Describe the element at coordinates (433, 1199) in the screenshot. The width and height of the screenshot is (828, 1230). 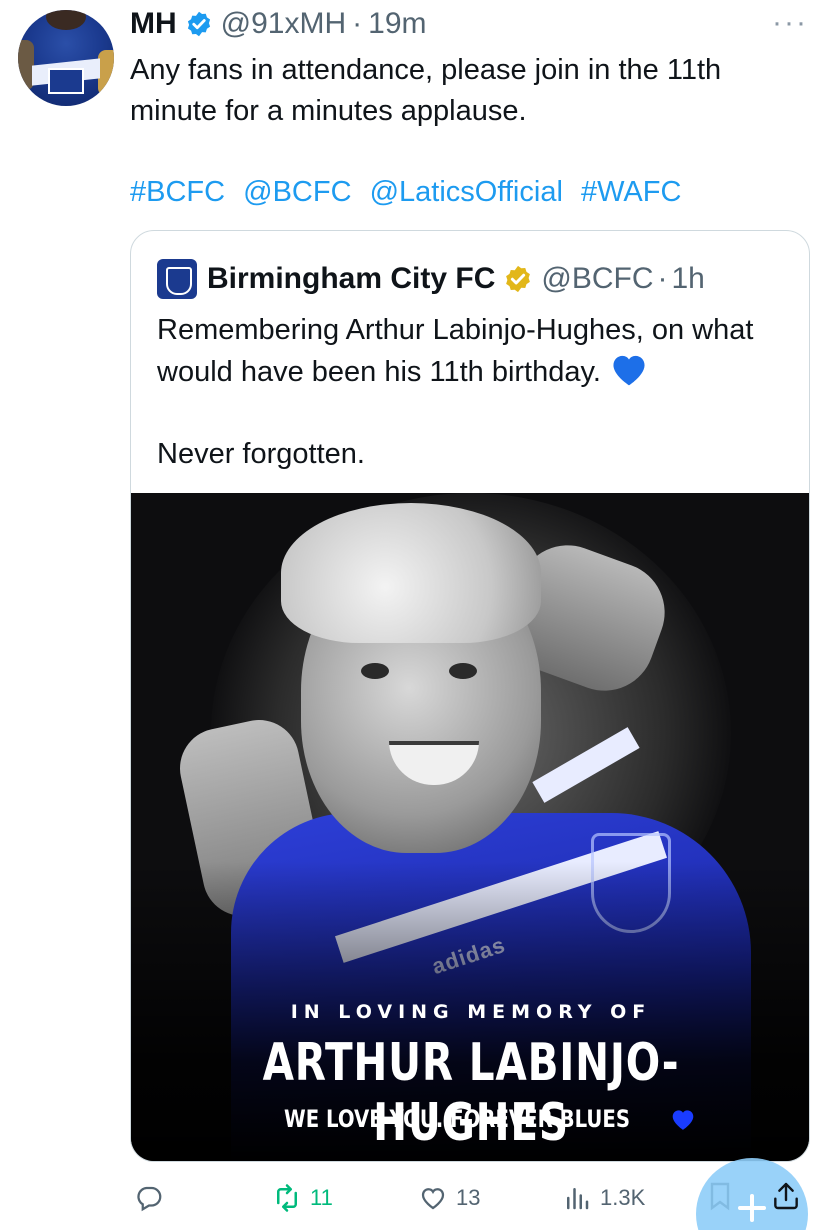
I see `heart-icon` at that location.